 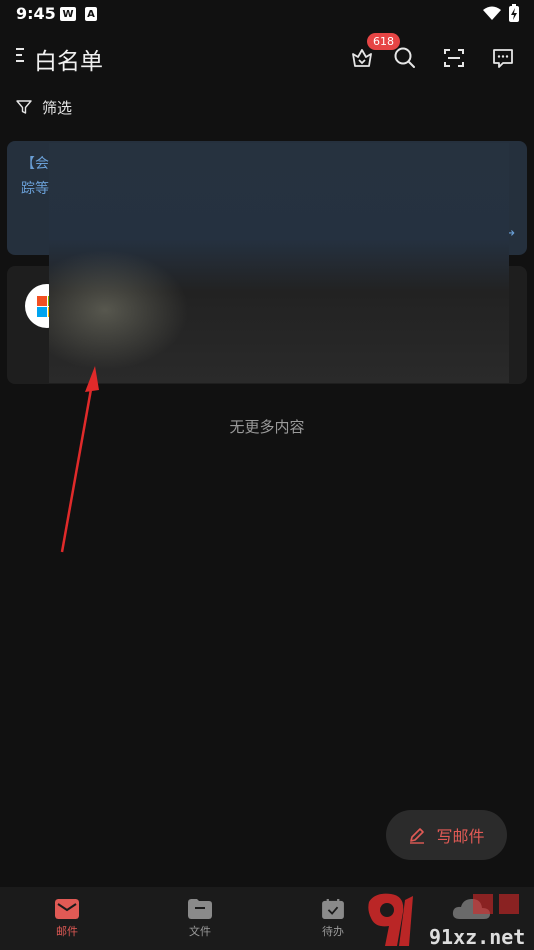 I want to click on watermark-logo: 91xz.net, so click(x=446, y=921).